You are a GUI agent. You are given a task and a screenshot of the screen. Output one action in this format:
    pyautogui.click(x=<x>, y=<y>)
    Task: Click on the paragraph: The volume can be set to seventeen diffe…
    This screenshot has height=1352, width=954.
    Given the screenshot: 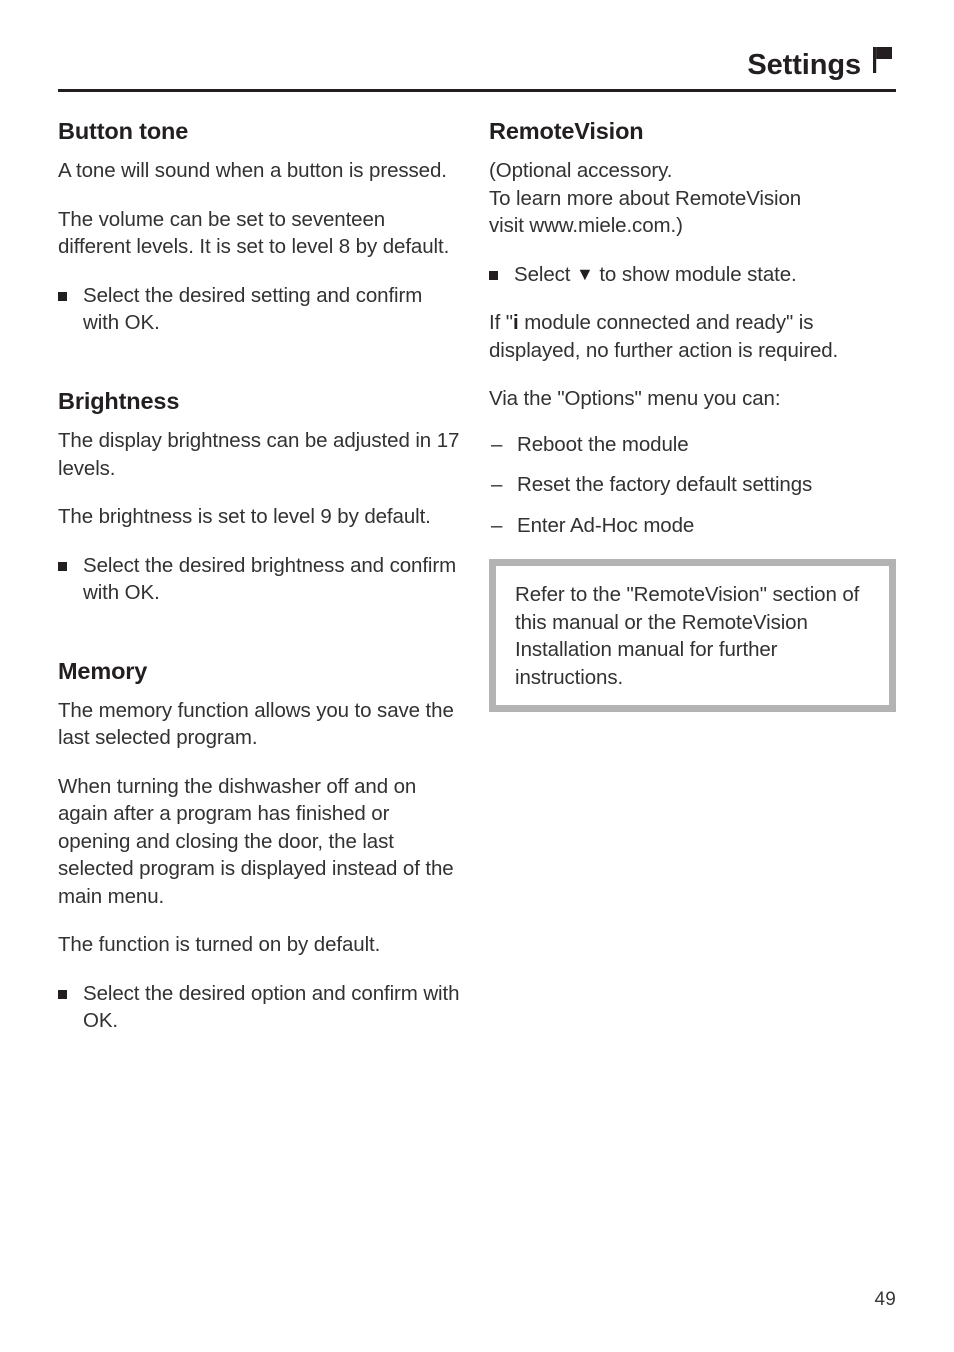 What is the action you would take?
    pyautogui.click(x=254, y=233)
    